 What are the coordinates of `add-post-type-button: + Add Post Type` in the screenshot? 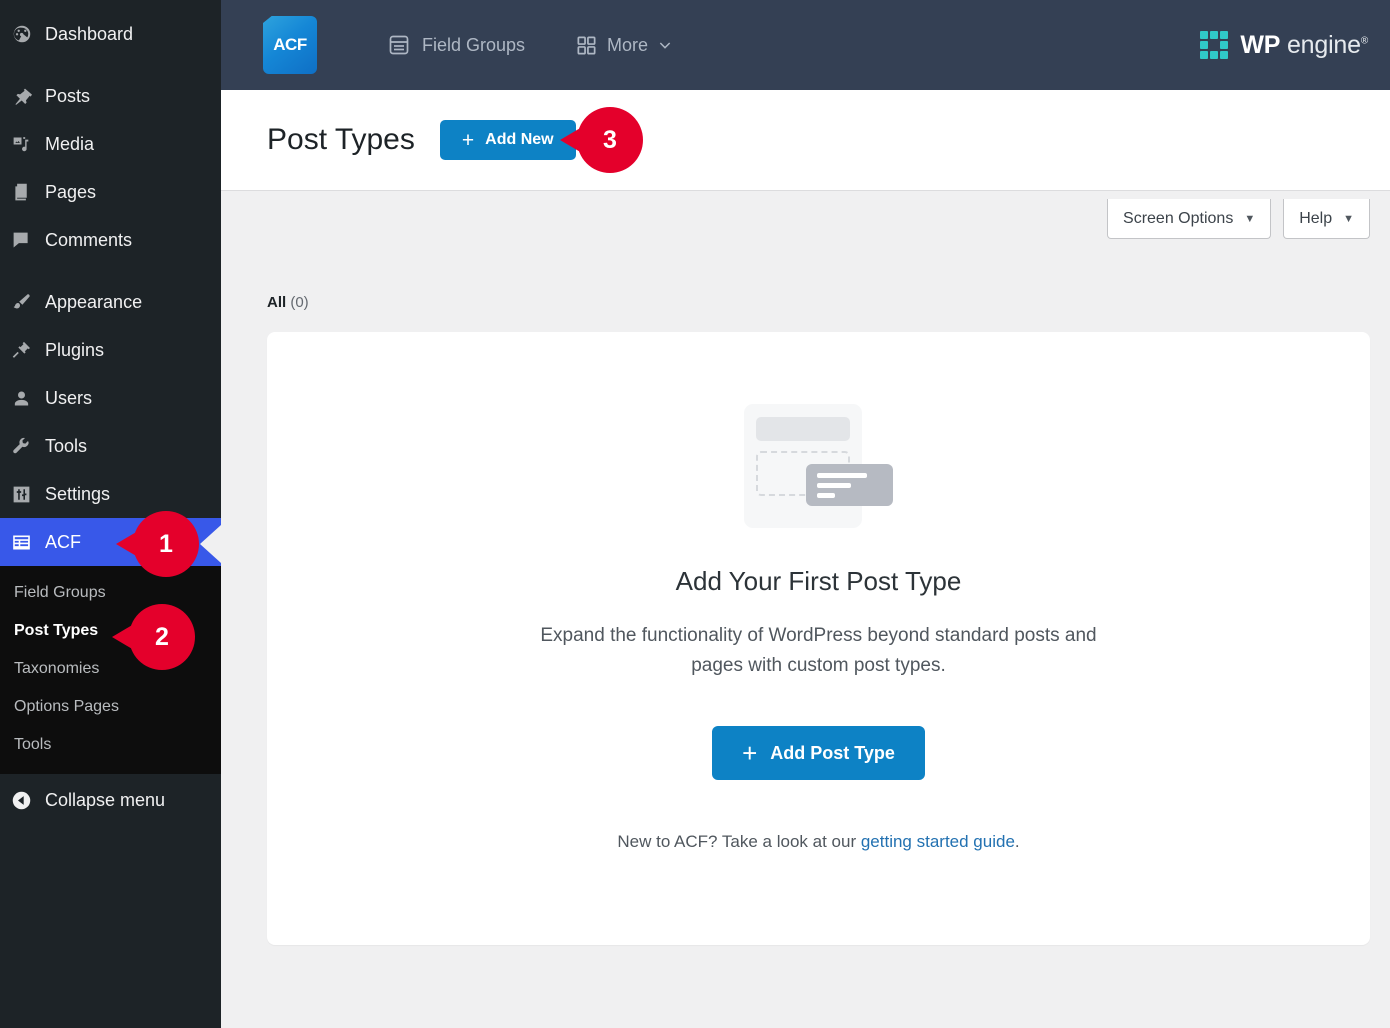 It's located at (818, 753).